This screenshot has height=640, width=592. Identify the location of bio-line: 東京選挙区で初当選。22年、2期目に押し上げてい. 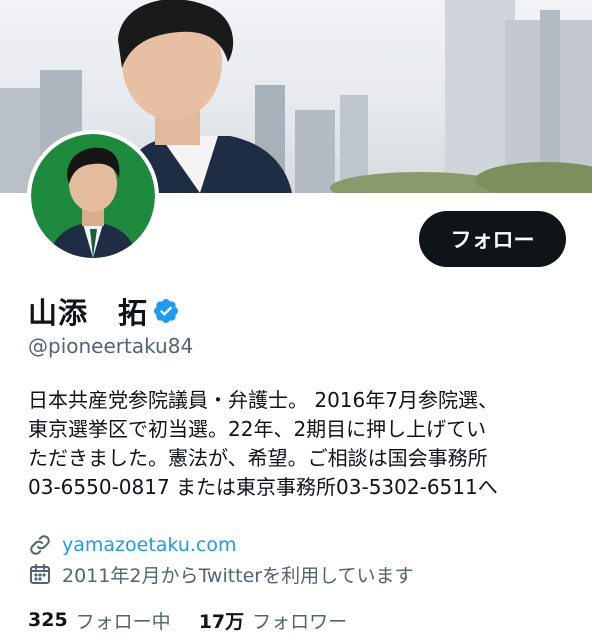
(257, 429).